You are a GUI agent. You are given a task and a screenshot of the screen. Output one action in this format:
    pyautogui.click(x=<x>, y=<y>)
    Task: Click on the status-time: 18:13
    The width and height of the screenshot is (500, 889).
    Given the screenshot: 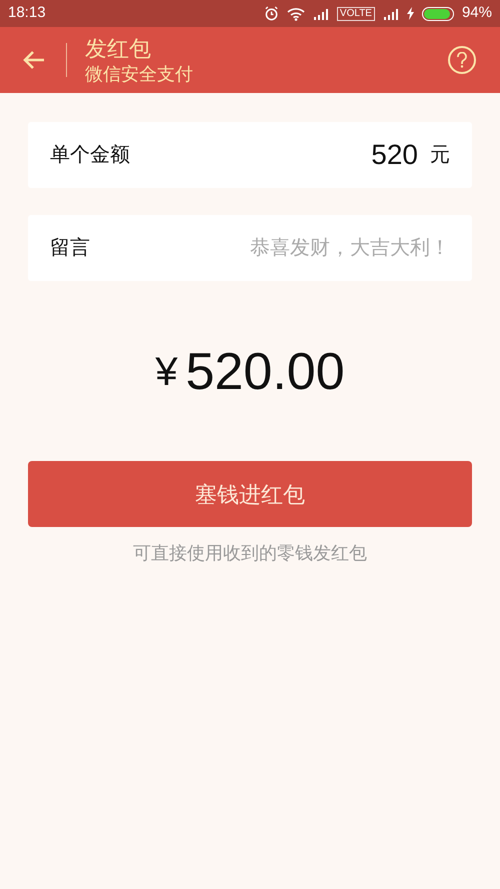 What is the action you would take?
    pyautogui.click(x=27, y=13)
    